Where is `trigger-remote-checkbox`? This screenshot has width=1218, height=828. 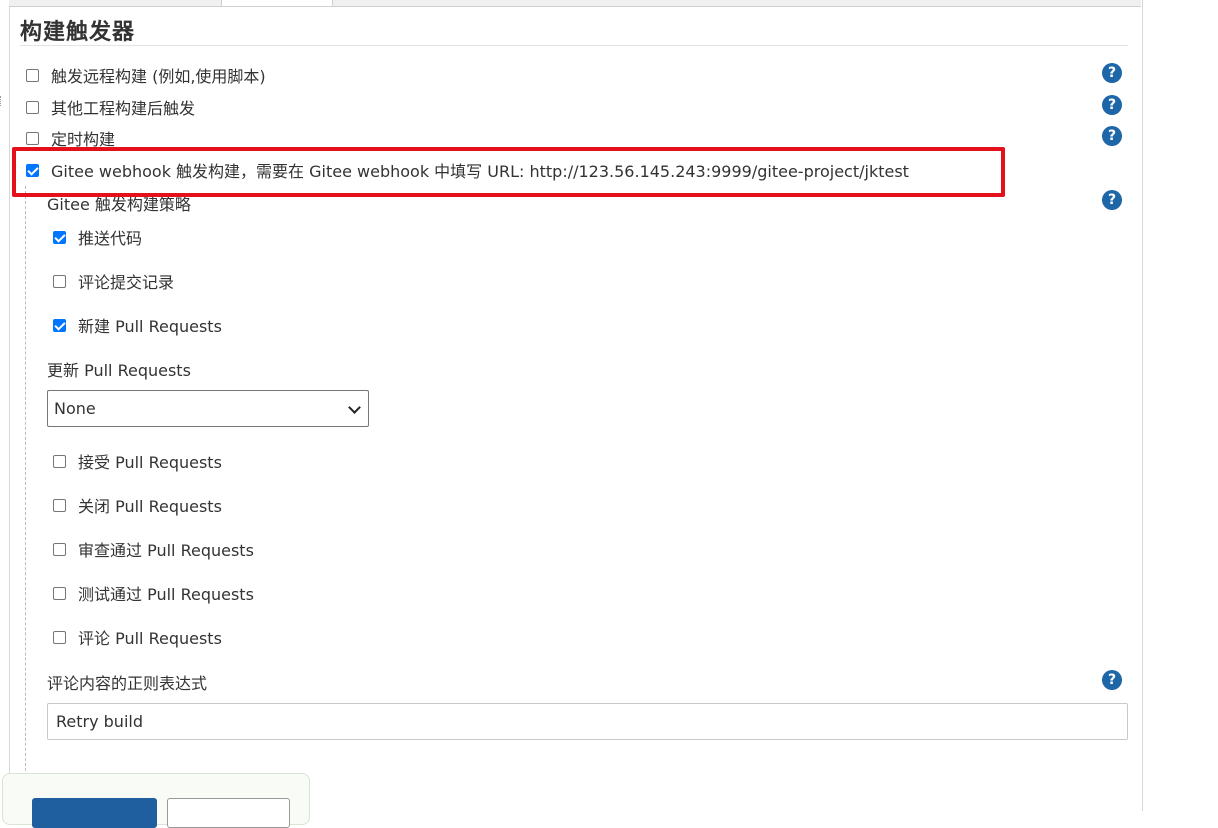 trigger-remote-checkbox is located at coordinates (32, 75).